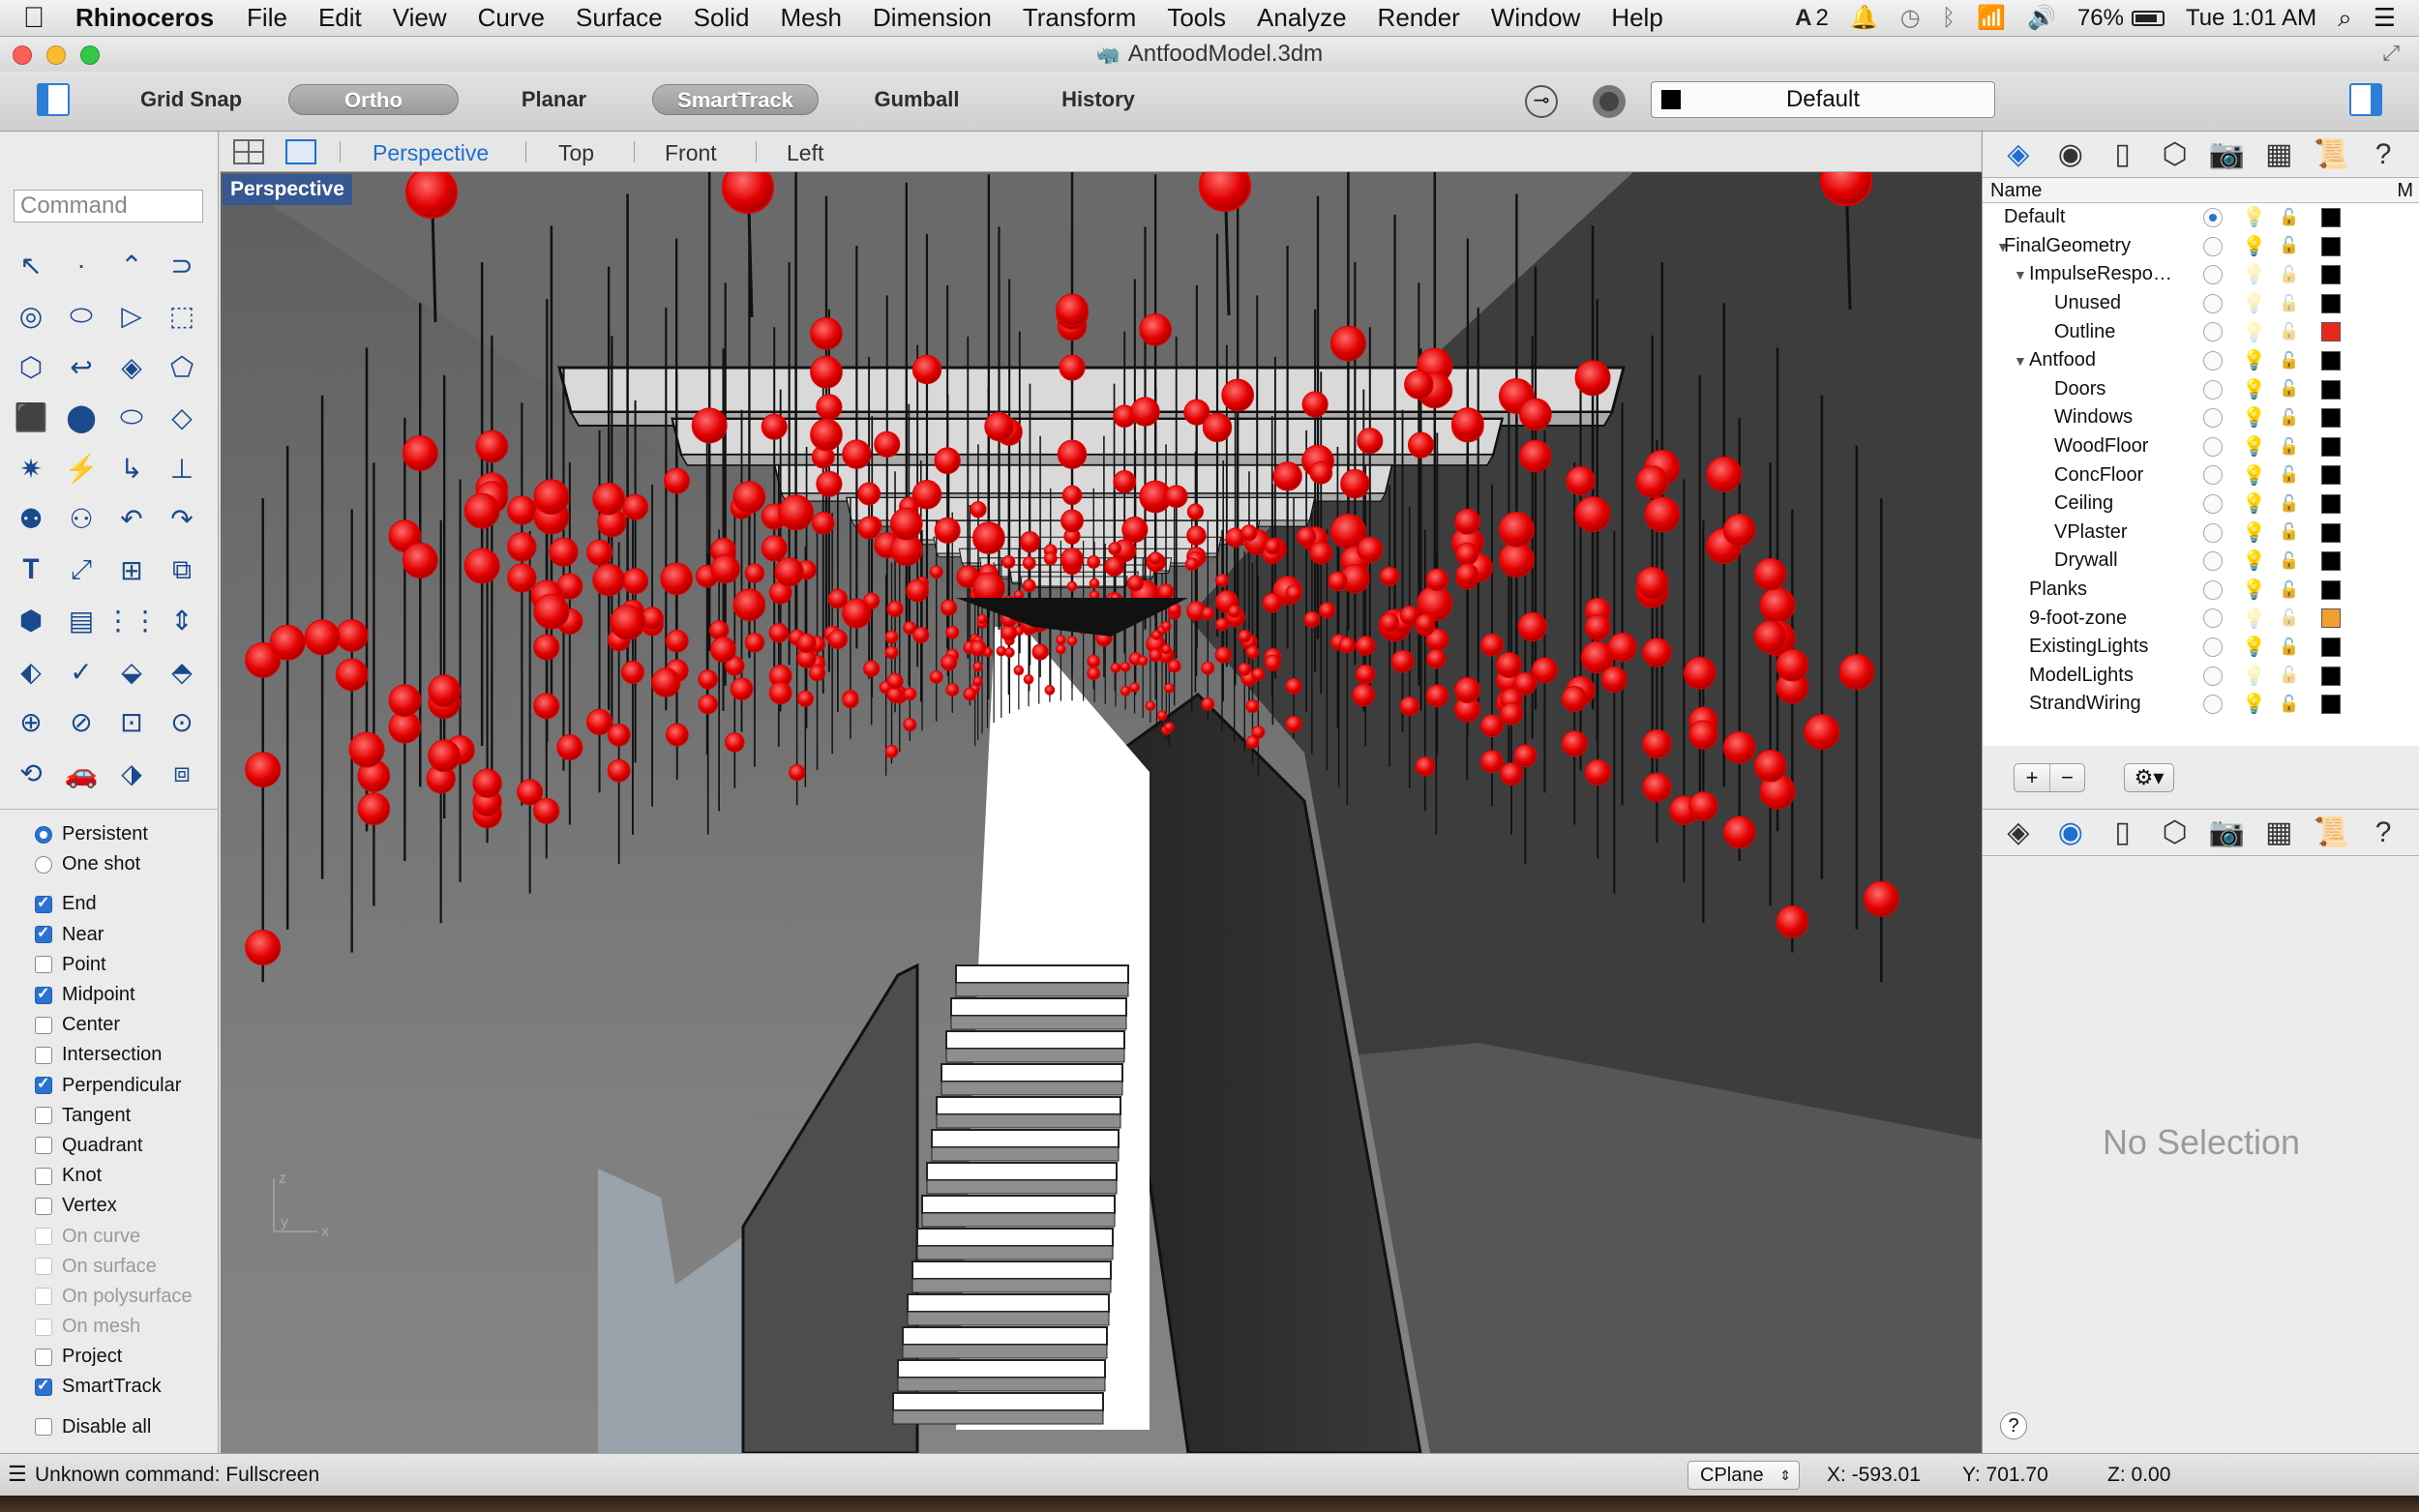  Describe the element at coordinates (811, 18) in the screenshot. I see `menu-mesh: Mesh` at that location.